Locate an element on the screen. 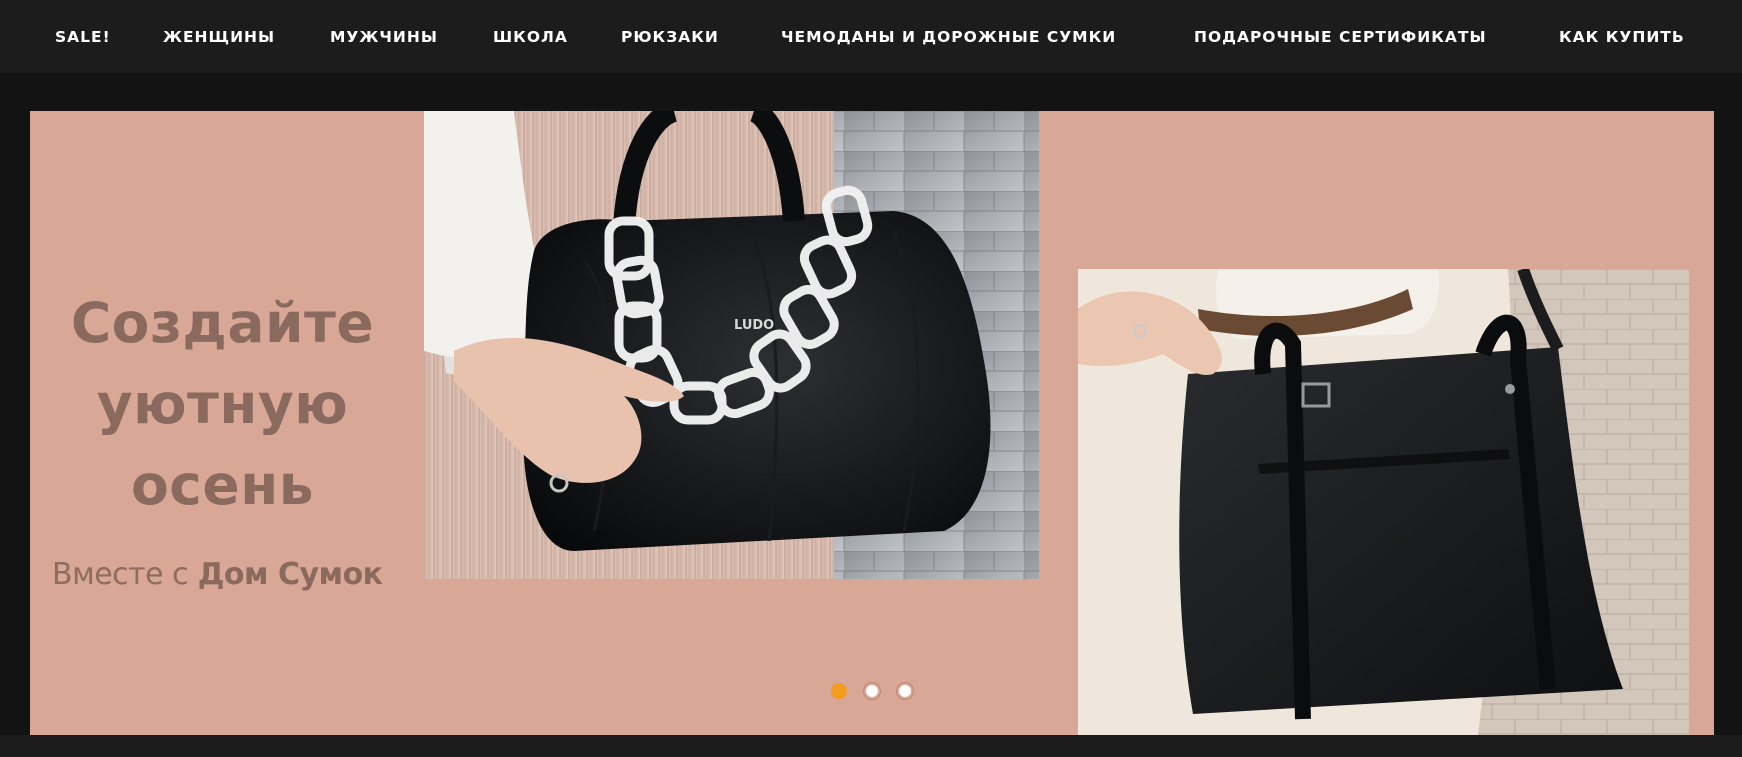  hero-subtitle: Вместе с Дом Сумок is located at coordinates (224, 575).